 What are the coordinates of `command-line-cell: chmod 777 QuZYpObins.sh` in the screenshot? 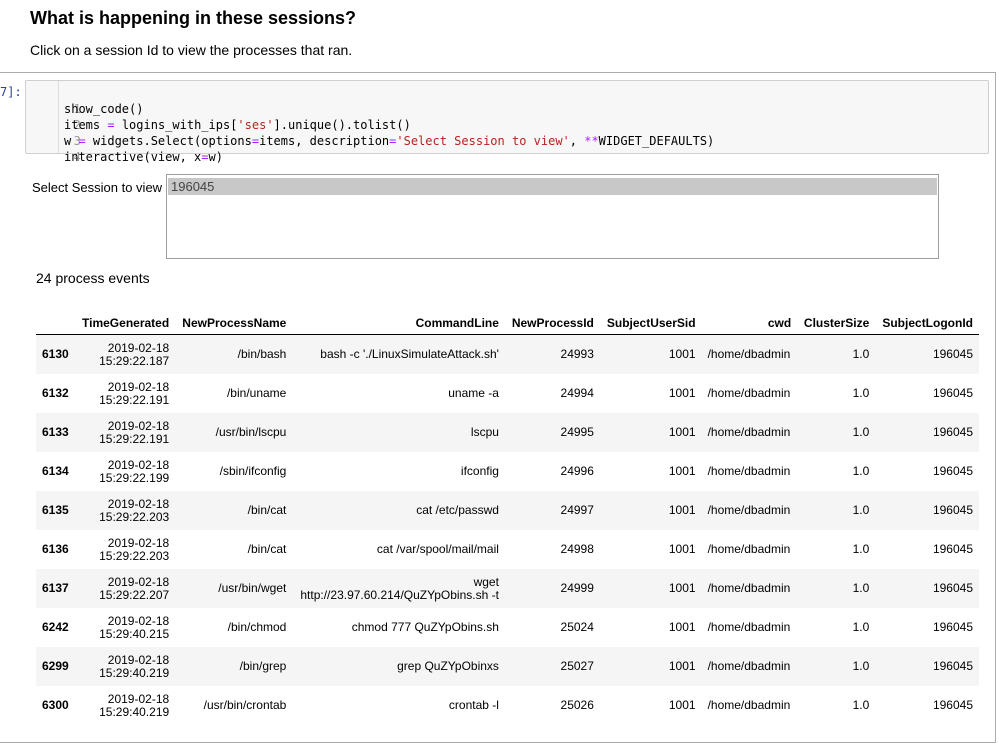 It's located at (398, 627).